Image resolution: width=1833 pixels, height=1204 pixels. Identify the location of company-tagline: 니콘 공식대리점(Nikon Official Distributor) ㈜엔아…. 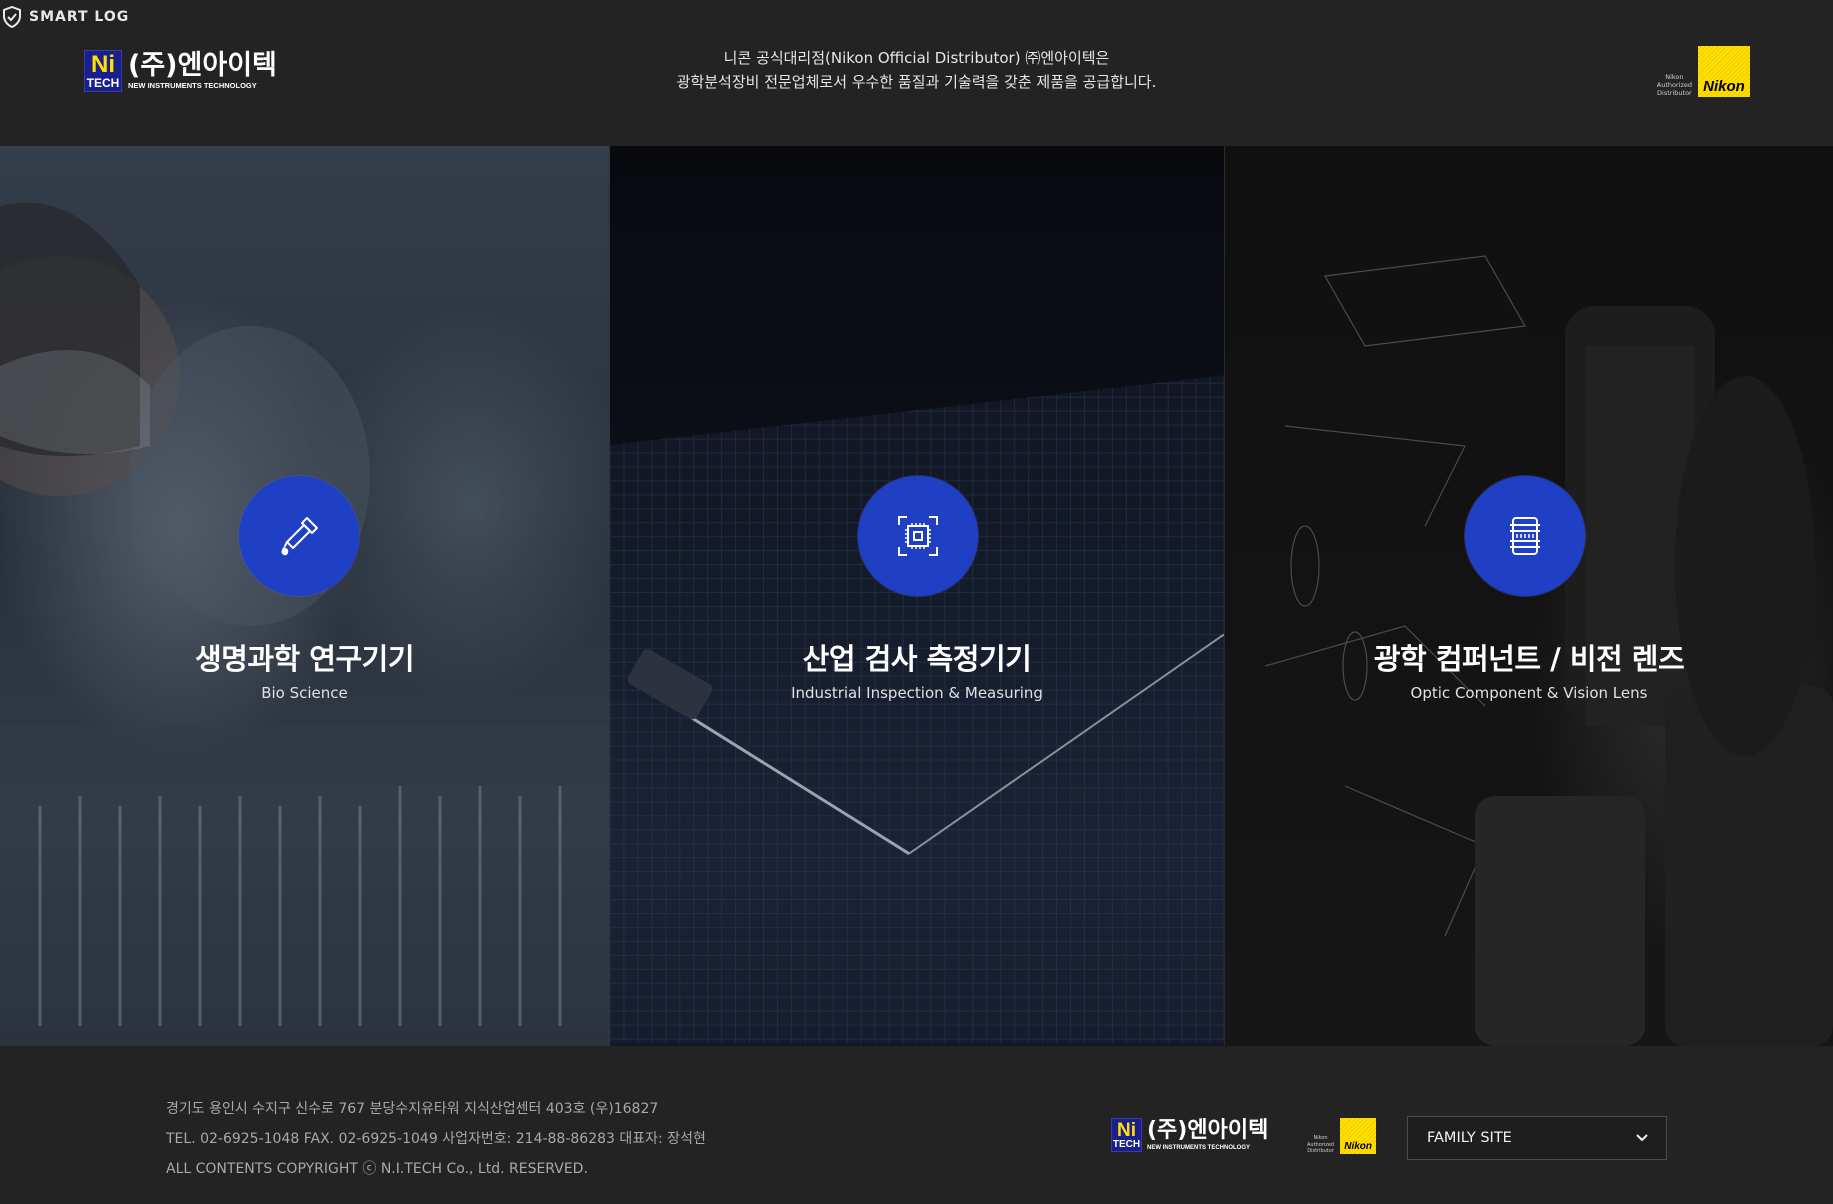
(916, 70).